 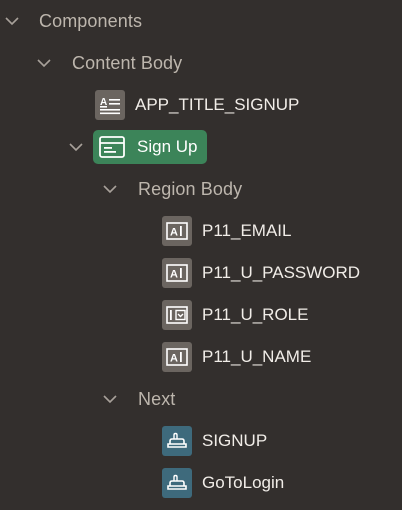 I want to click on tree-node-label: Components, so click(x=91, y=20).